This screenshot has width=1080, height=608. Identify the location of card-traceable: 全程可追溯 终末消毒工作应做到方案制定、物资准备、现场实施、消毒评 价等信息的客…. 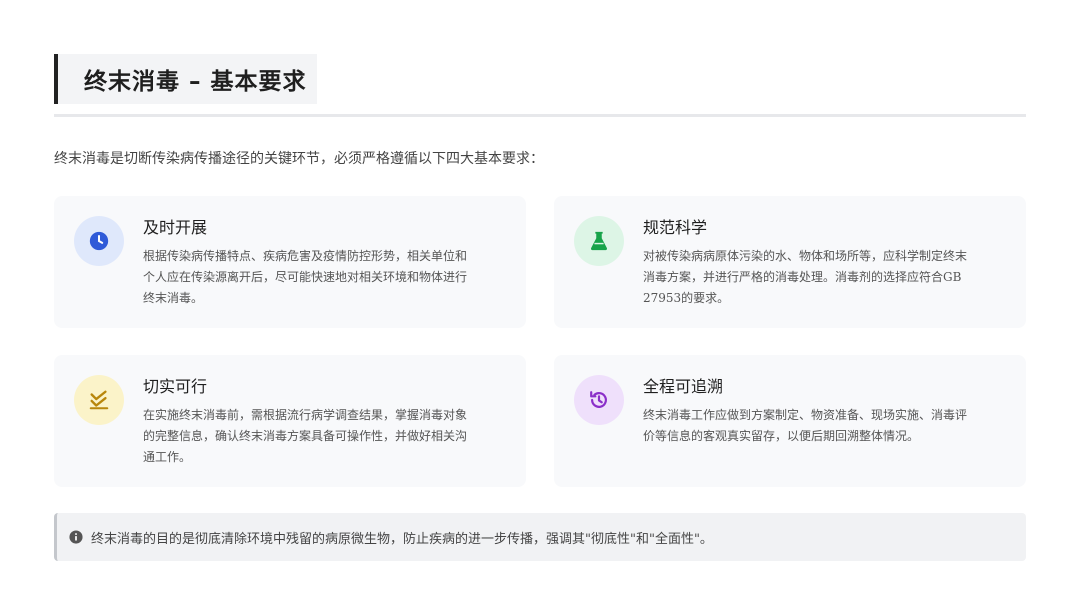
(790, 421).